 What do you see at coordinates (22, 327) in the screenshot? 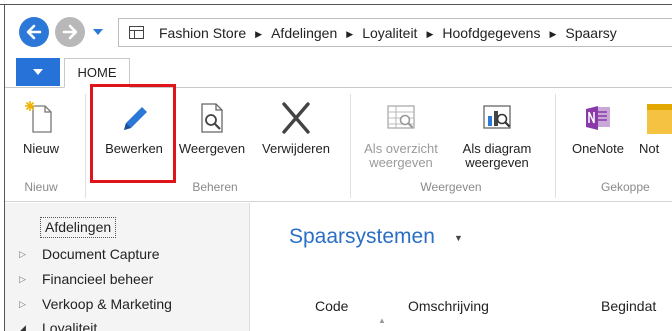
I see `collapse-arrow-icon: ◢` at bounding box center [22, 327].